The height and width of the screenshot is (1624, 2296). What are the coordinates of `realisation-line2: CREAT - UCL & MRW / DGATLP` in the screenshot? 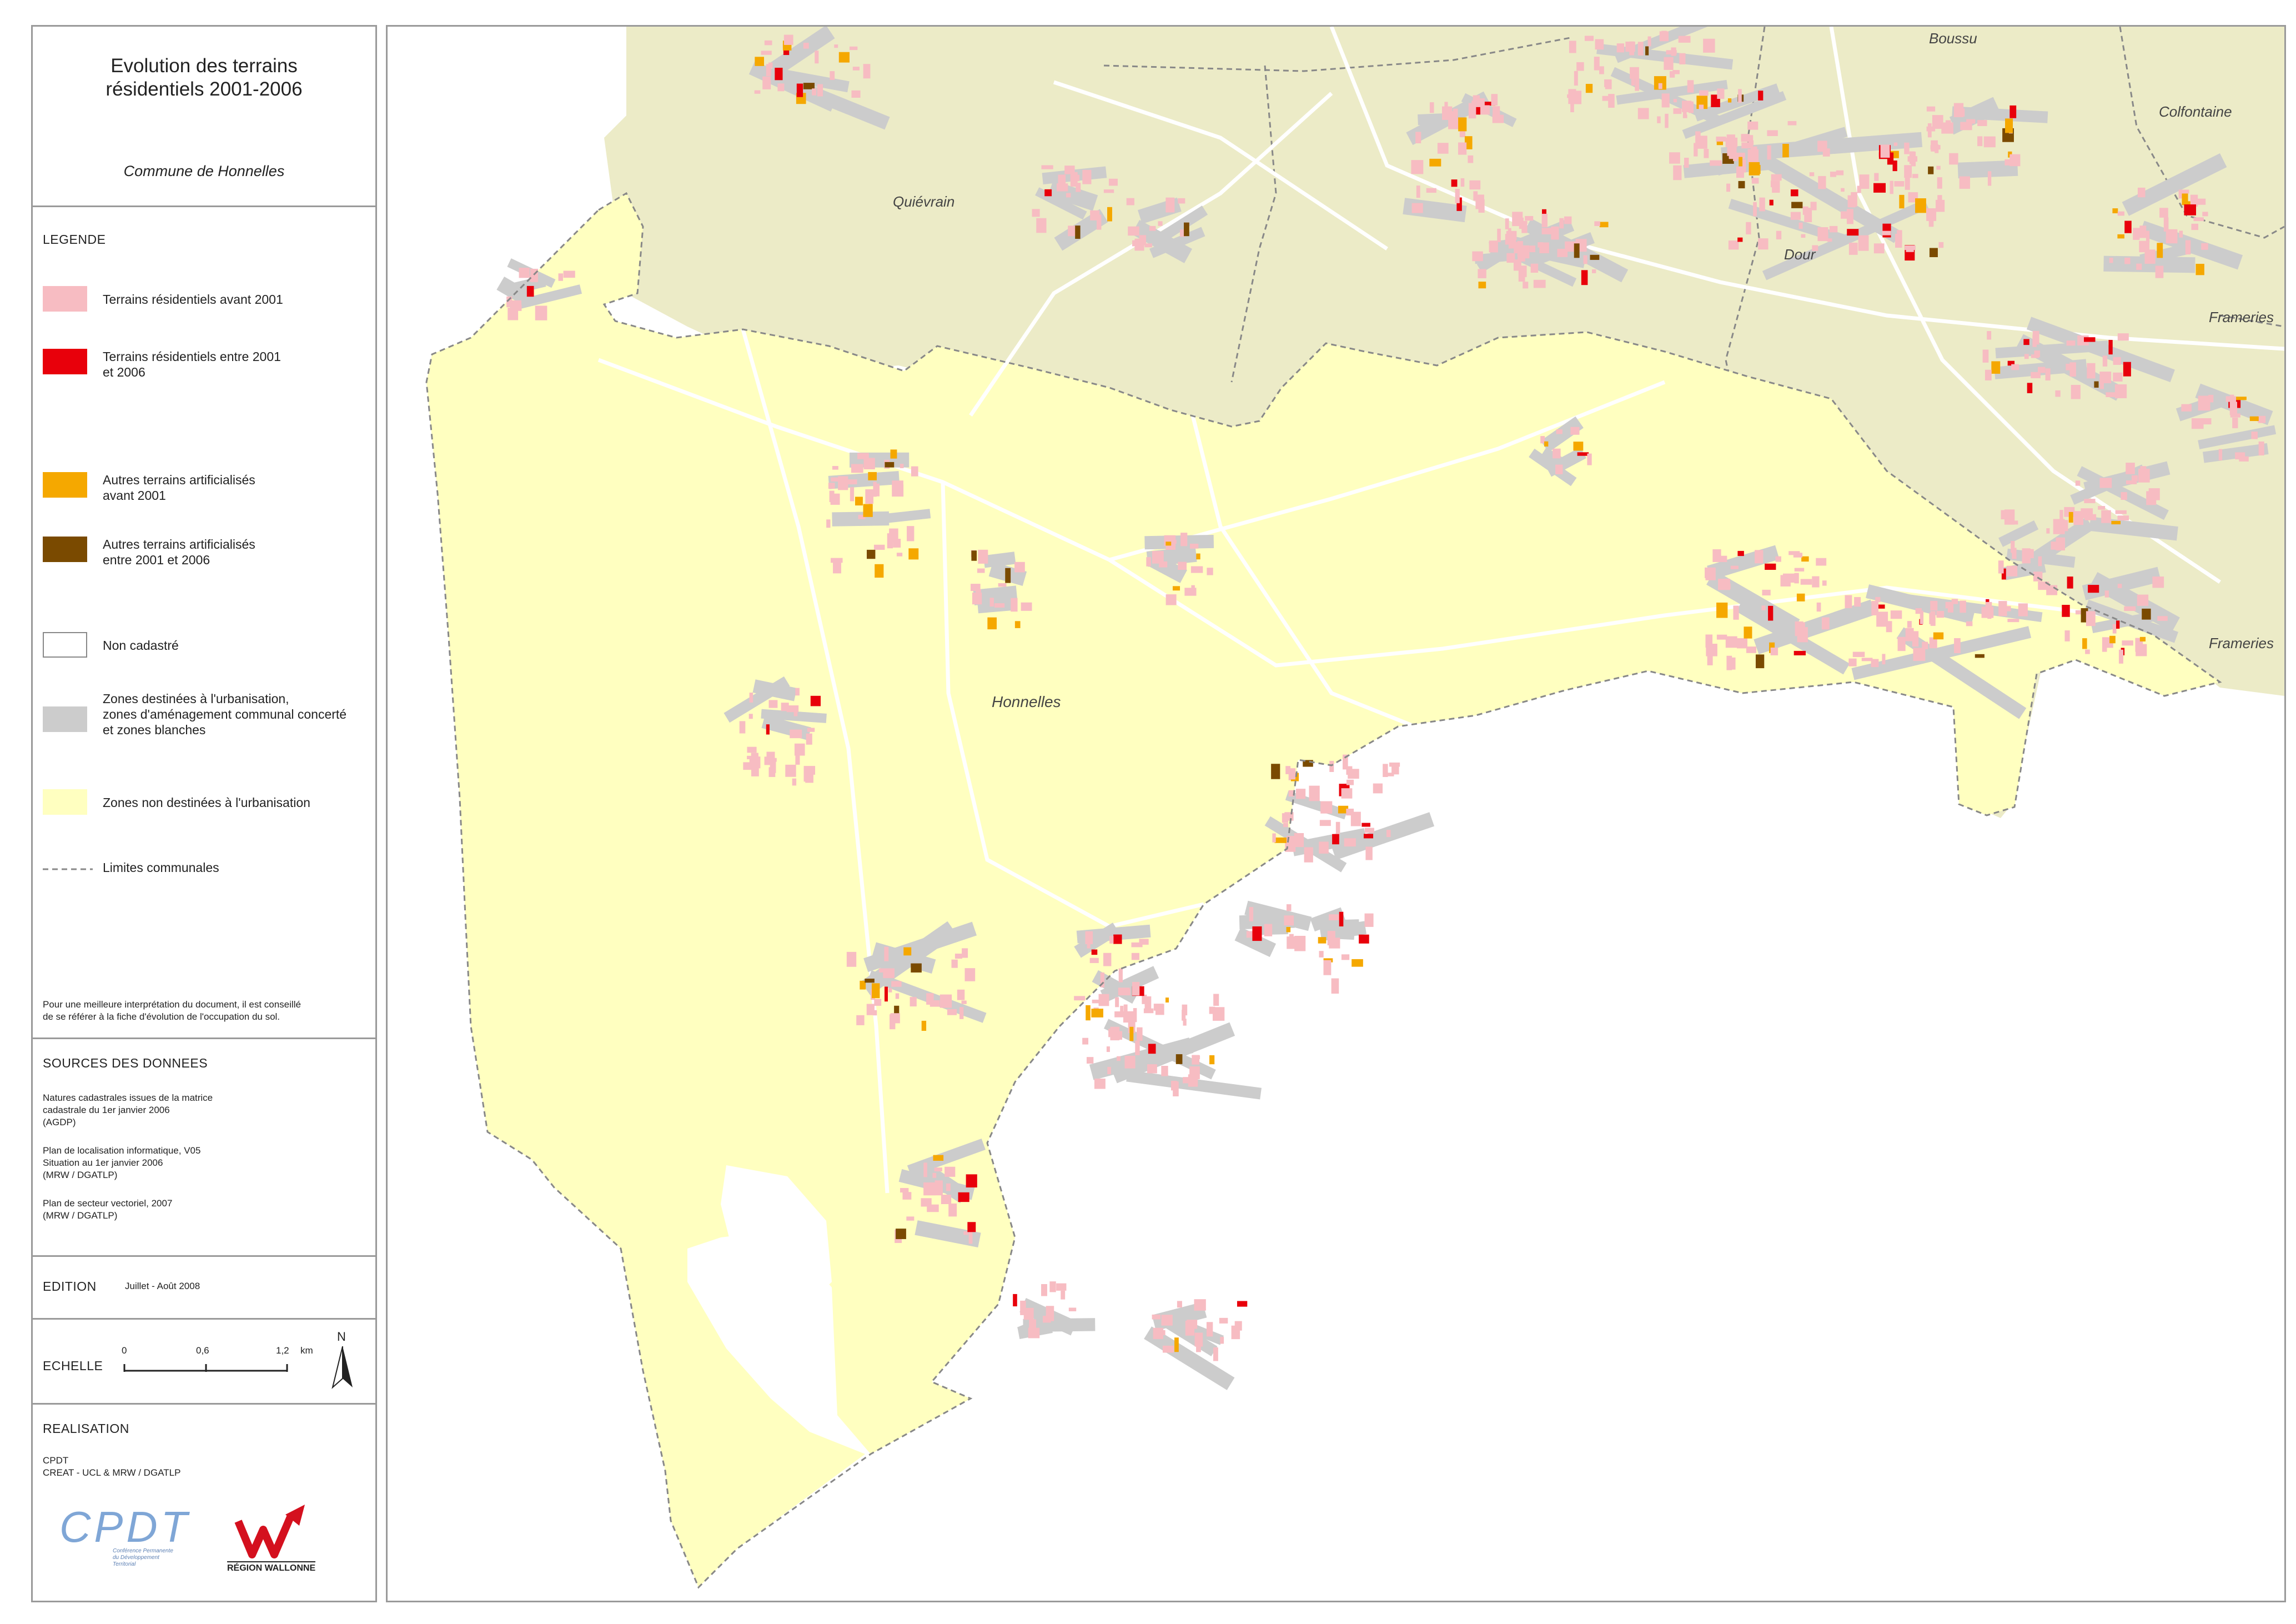 It's located at (112, 1472).